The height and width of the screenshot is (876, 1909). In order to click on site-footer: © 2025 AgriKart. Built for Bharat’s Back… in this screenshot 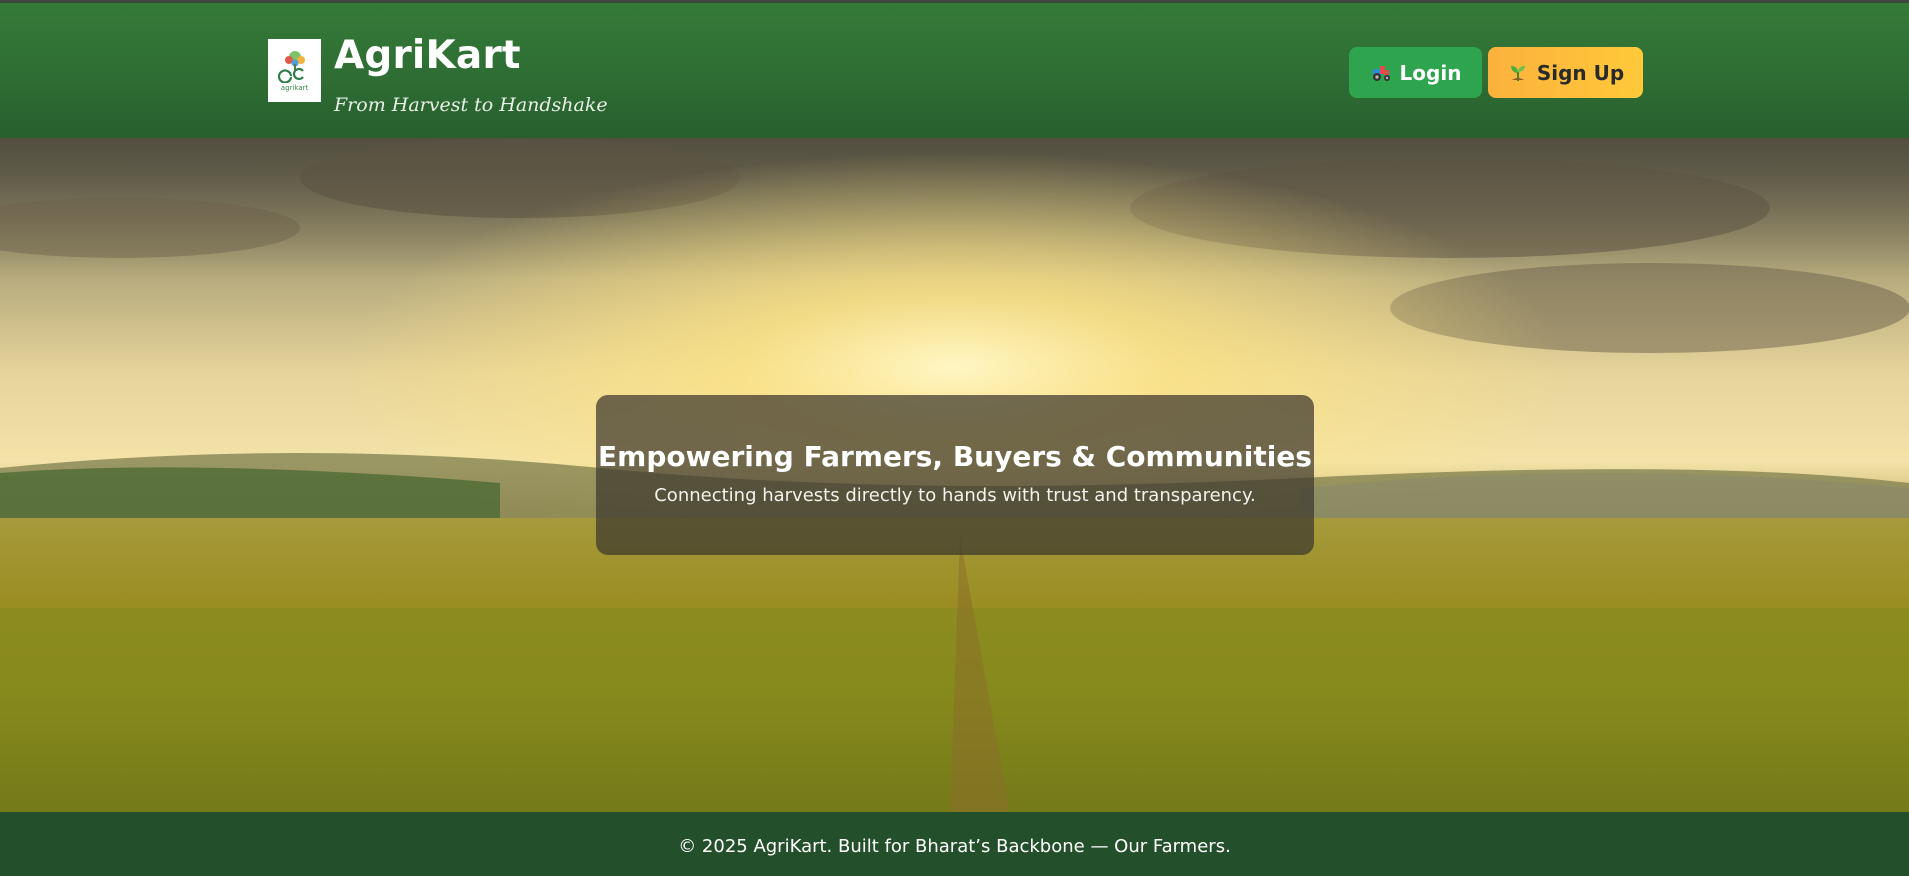, I will do `click(954, 844)`.